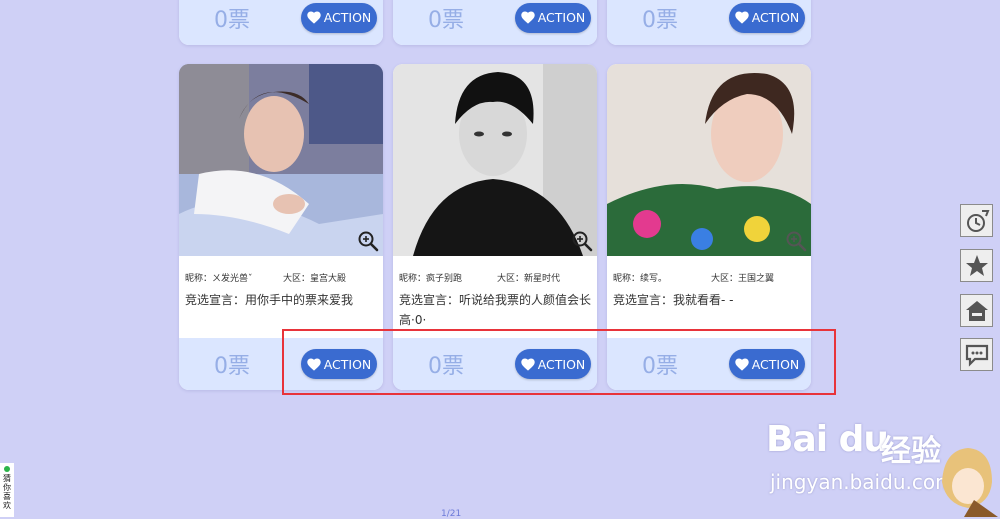 The image size is (1000, 519). Describe the element at coordinates (451, 514) in the screenshot. I see `pagination: 1/21` at that location.